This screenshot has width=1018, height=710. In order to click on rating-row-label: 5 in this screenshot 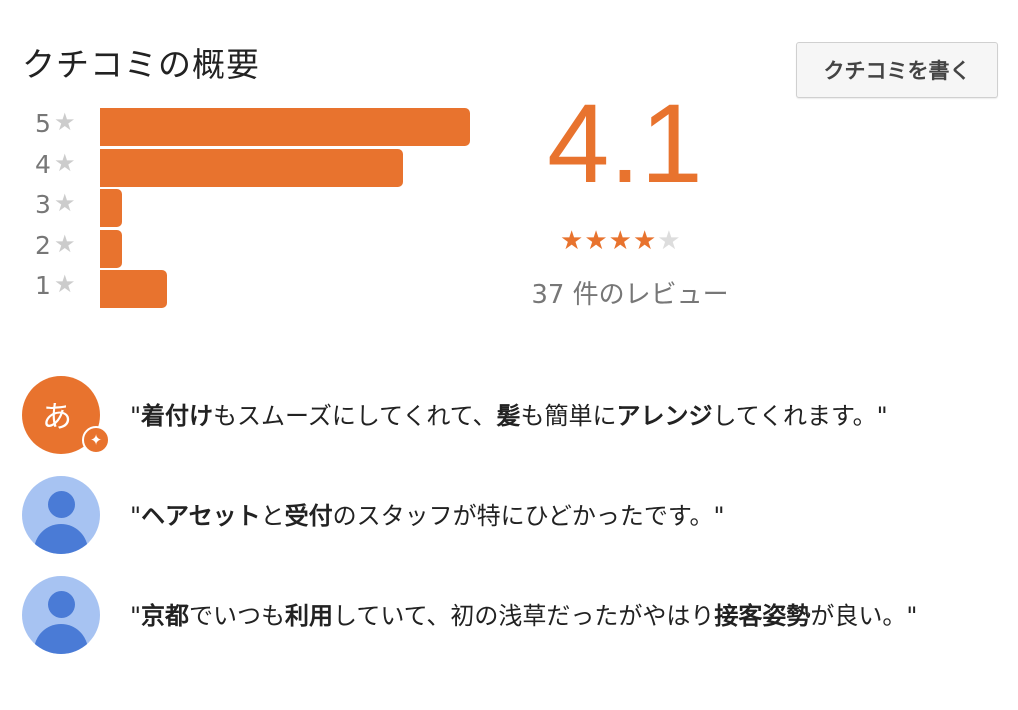, I will do `click(43, 123)`.